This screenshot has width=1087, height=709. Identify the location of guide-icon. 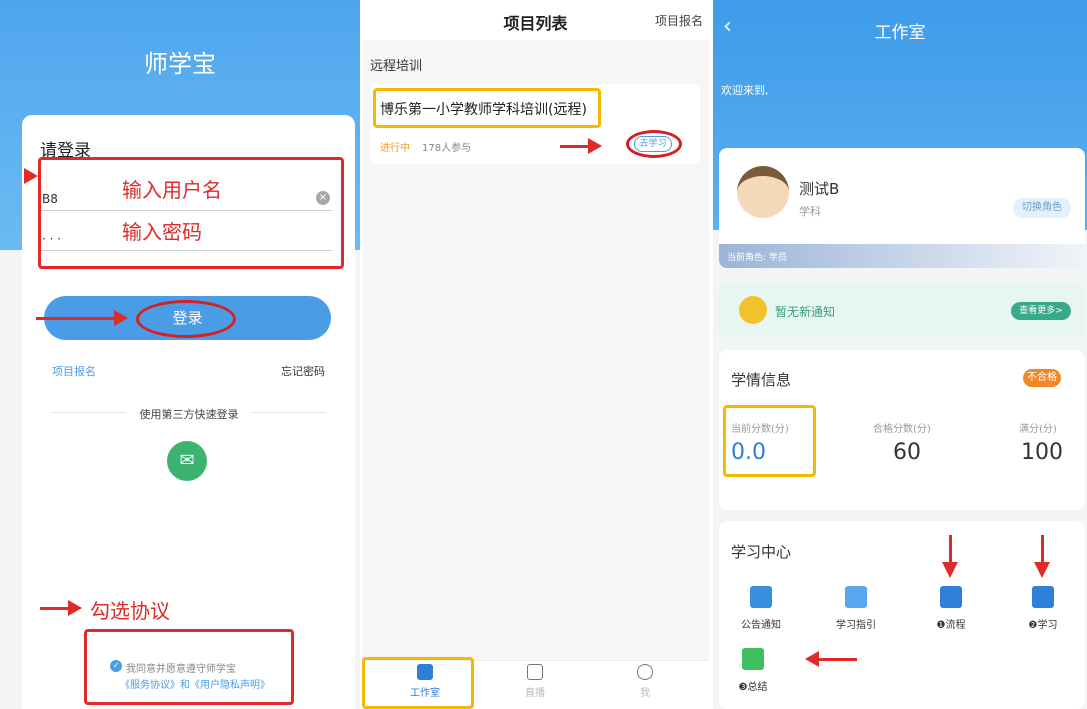
(856, 597).